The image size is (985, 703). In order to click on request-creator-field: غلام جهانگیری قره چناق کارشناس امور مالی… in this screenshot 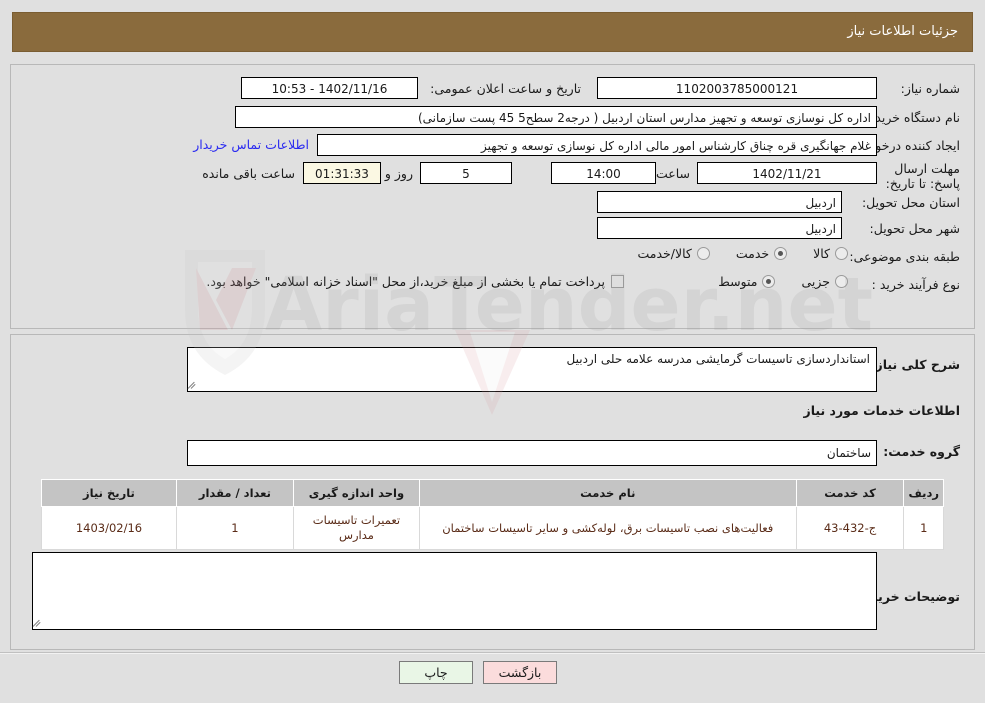, I will do `click(597, 145)`.